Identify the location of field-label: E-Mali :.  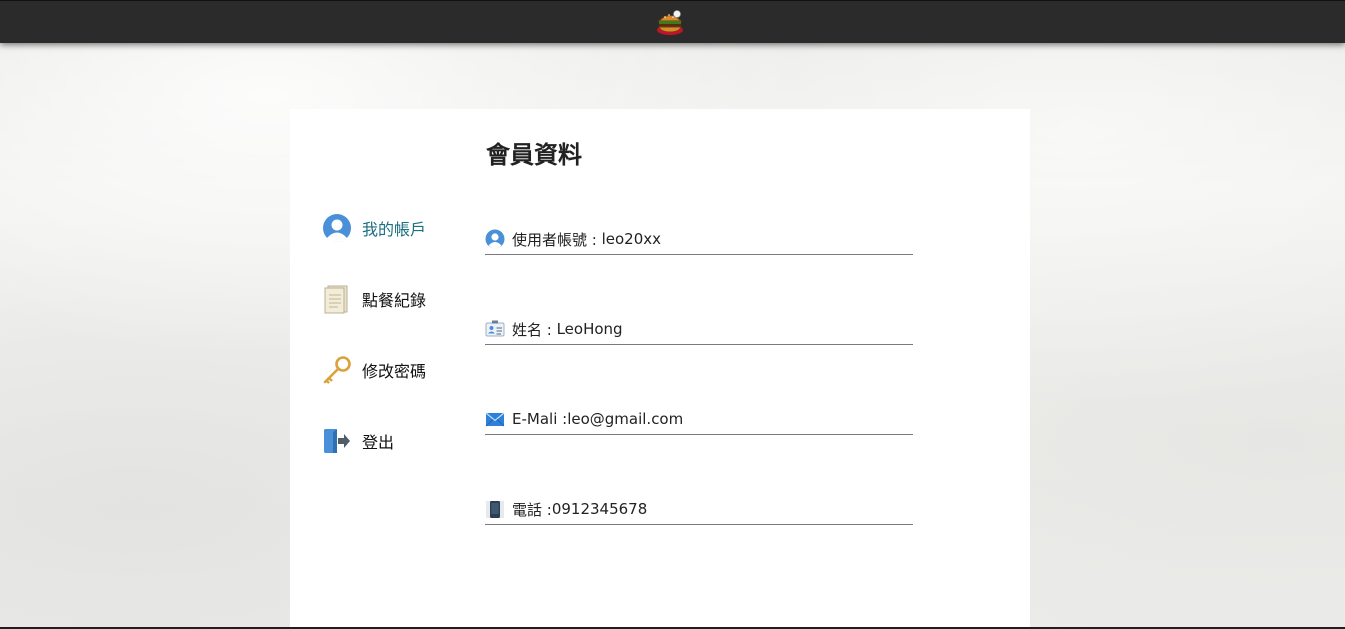
(540, 419).